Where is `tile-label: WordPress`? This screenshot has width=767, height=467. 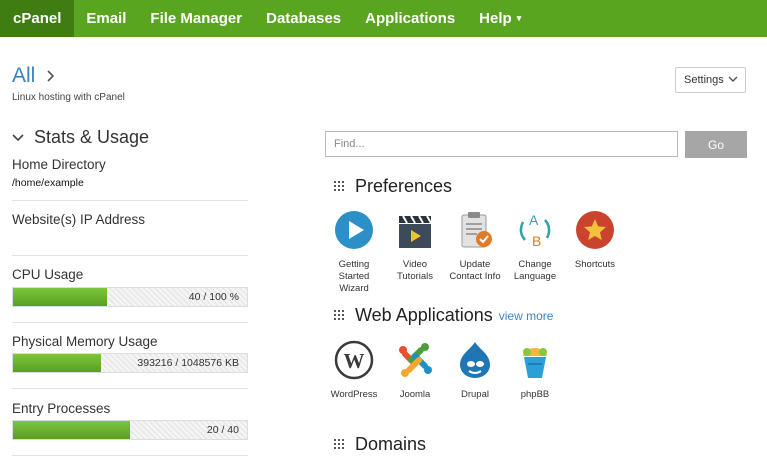
tile-label: WordPress is located at coordinates (354, 394).